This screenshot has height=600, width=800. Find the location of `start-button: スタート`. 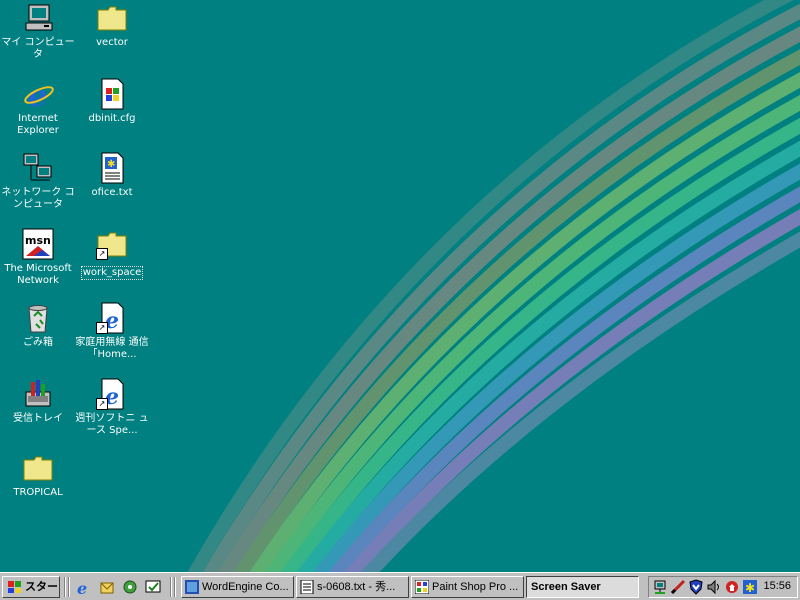

start-button: スタート is located at coordinates (31, 587).